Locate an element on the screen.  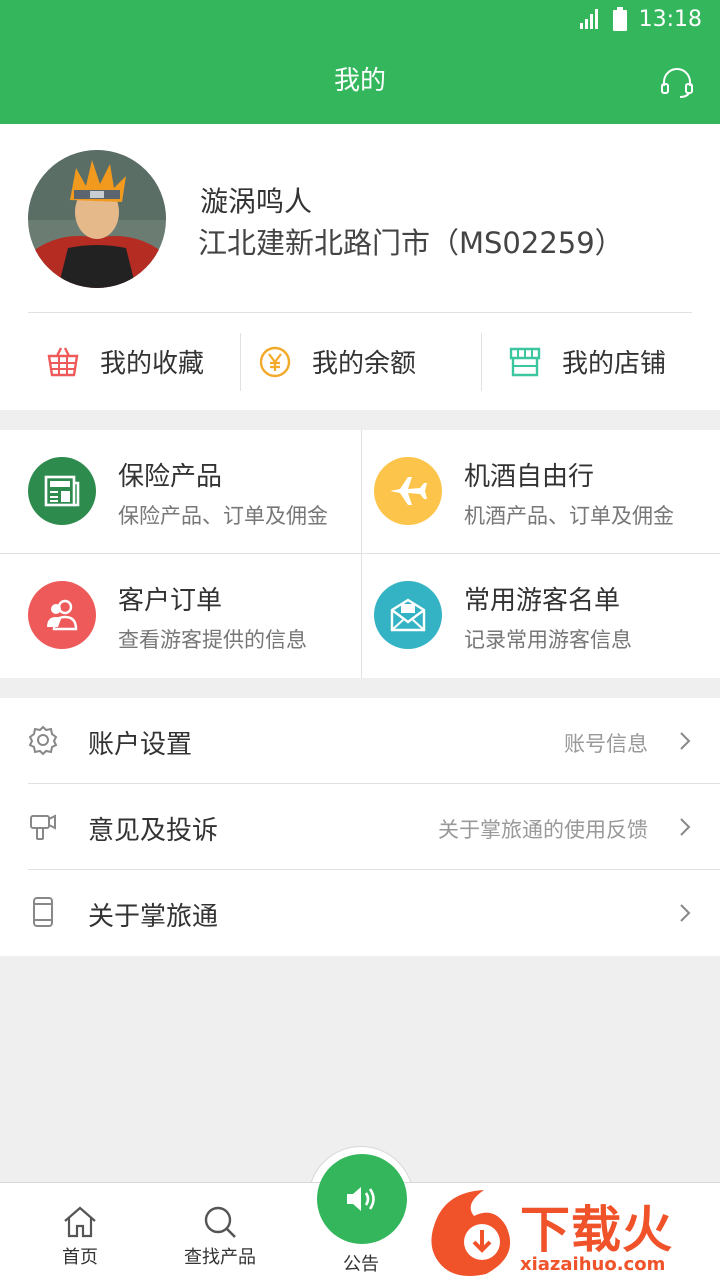
store-icon is located at coordinates (525, 361).